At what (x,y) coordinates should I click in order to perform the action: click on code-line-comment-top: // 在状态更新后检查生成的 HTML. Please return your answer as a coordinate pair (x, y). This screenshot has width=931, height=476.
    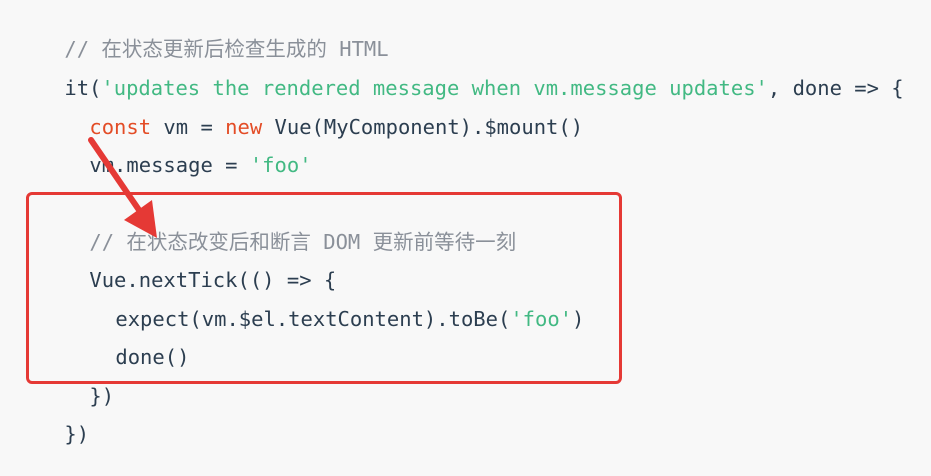
    Looking at the image, I should click on (201, 34).